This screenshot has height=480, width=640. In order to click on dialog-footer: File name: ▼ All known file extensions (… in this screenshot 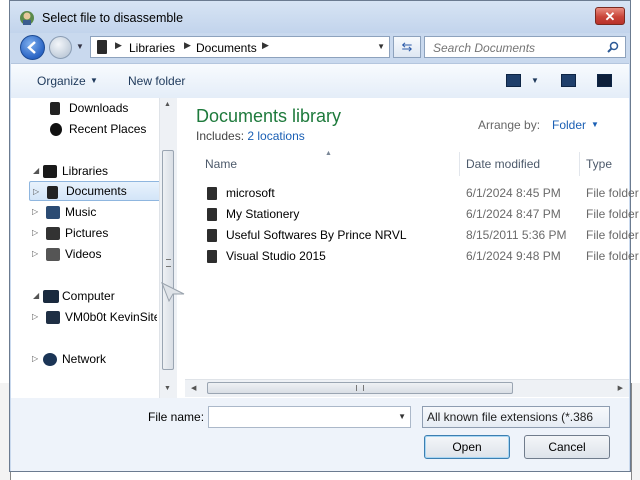, I will do `click(320, 434)`.